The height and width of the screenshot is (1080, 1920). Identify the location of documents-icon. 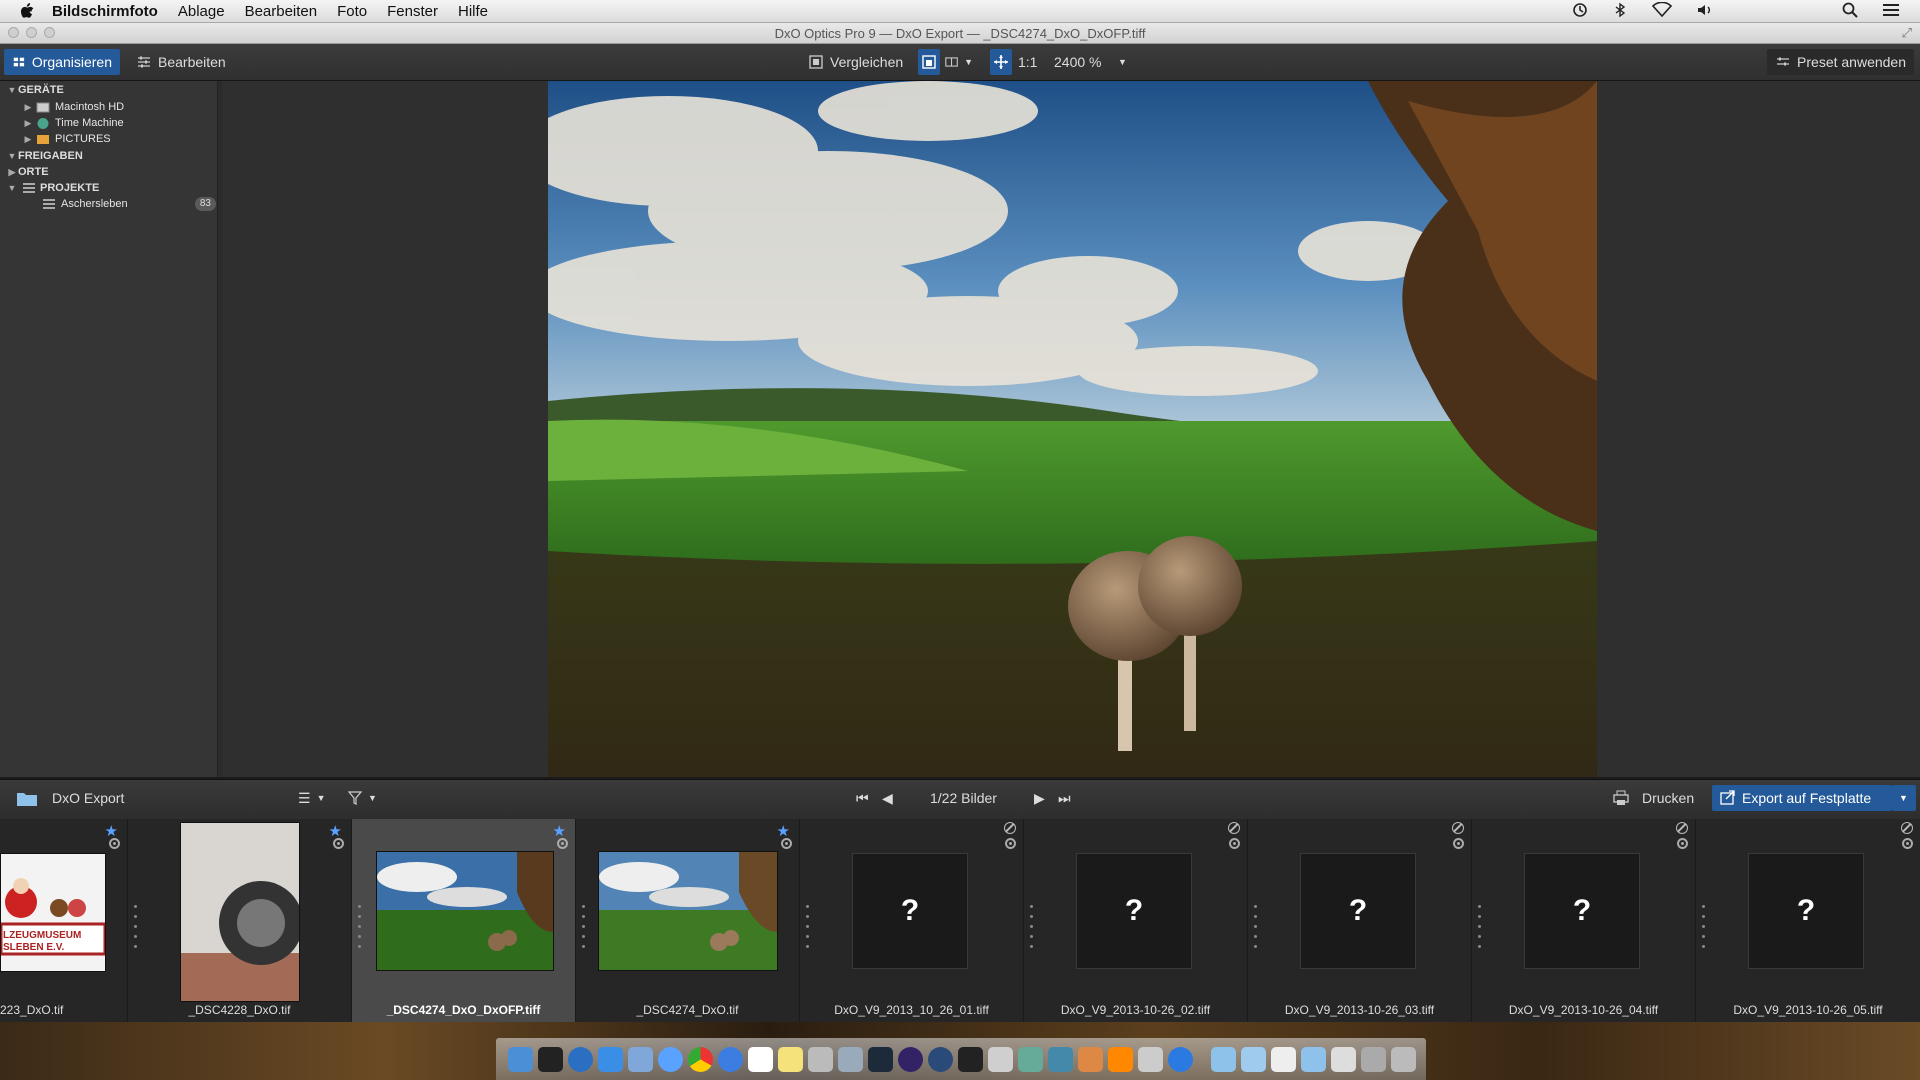
(1283, 1059).